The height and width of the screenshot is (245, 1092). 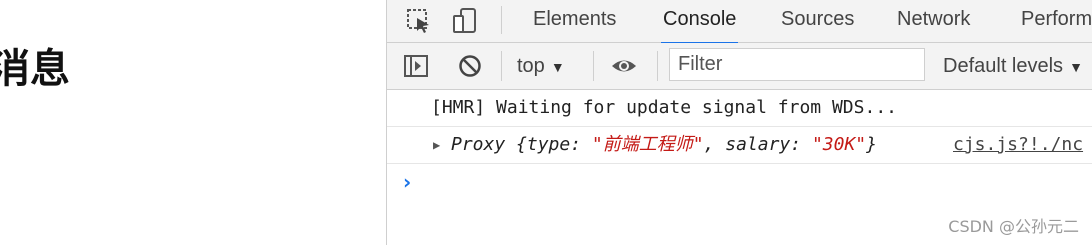 What do you see at coordinates (470, 66) in the screenshot?
I see `clear-console-icon` at bounding box center [470, 66].